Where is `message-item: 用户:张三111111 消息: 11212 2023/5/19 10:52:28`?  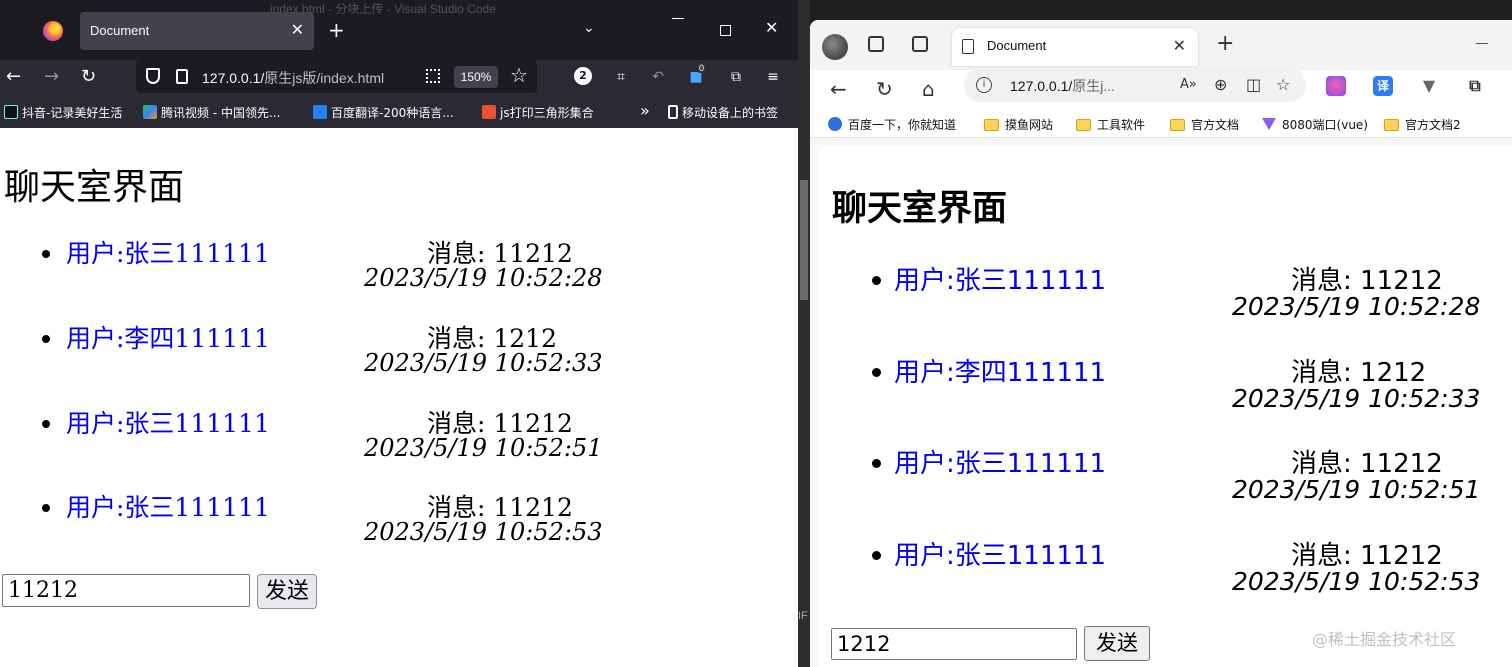
message-item: 用户:张三111111 消息: 11212 2023/5/19 10:52:28 is located at coordinates (1165, 306).